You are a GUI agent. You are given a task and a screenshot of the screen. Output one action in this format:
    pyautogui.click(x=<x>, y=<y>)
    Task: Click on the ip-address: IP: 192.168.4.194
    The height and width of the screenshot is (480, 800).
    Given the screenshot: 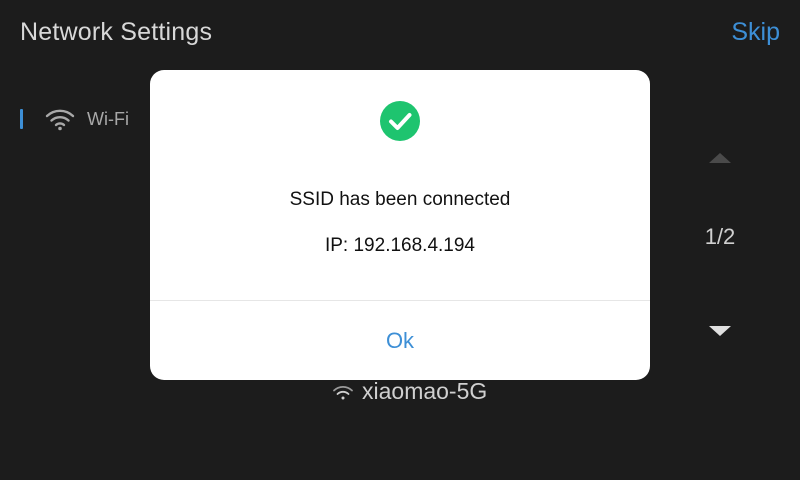 What is the action you would take?
    pyautogui.click(x=399, y=245)
    